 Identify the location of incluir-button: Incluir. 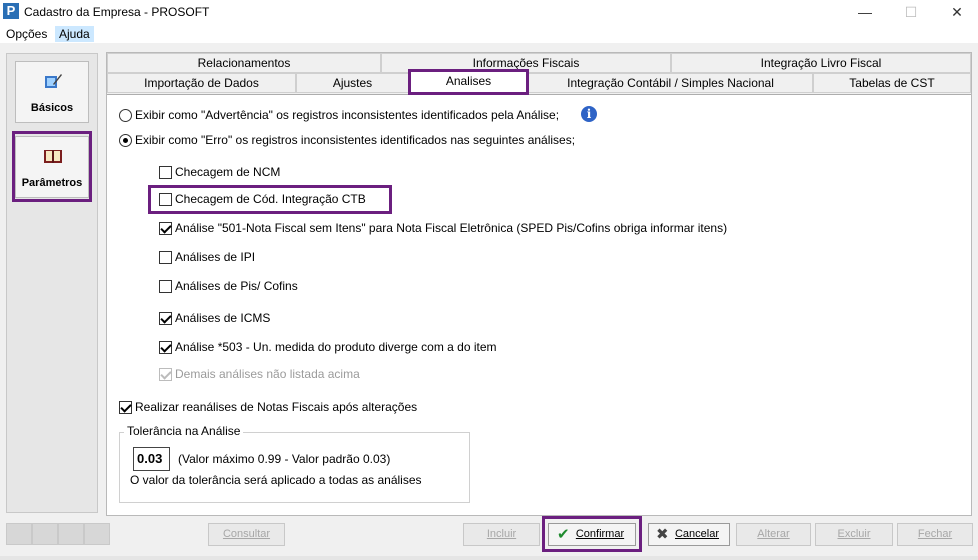
(501, 534).